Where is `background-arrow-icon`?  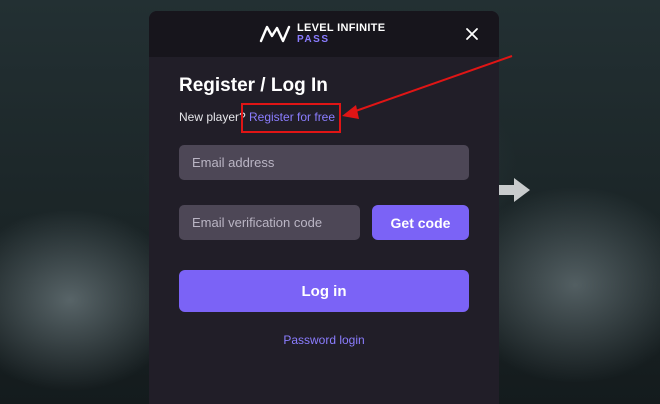 background-arrow-icon is located at coordinates (514, 190).